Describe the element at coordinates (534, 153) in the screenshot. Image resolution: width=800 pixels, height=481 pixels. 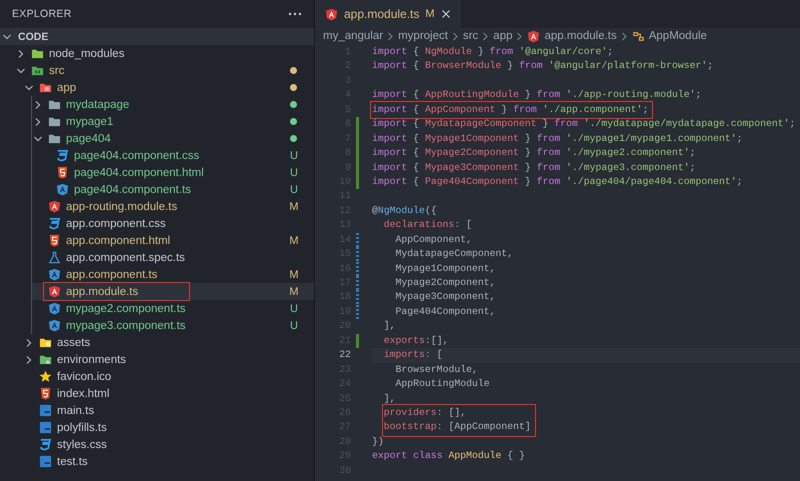
I see `code-line: import { Mypage2Component } from './mypage2.component';` at that location.